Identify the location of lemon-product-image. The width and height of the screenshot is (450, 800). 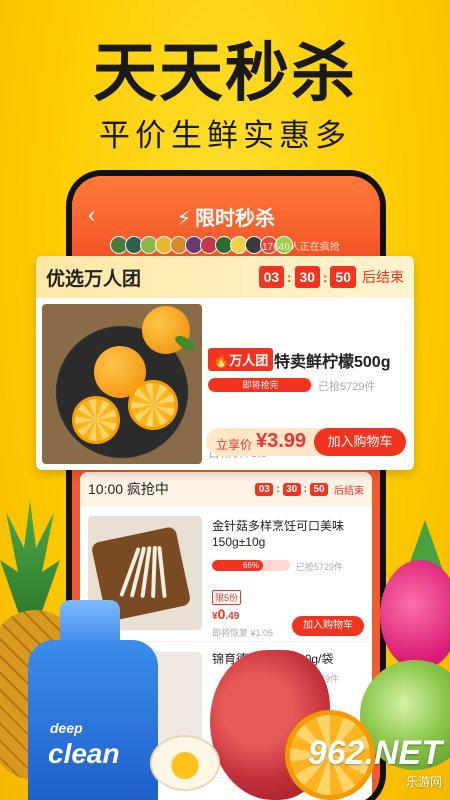
(122, 384).